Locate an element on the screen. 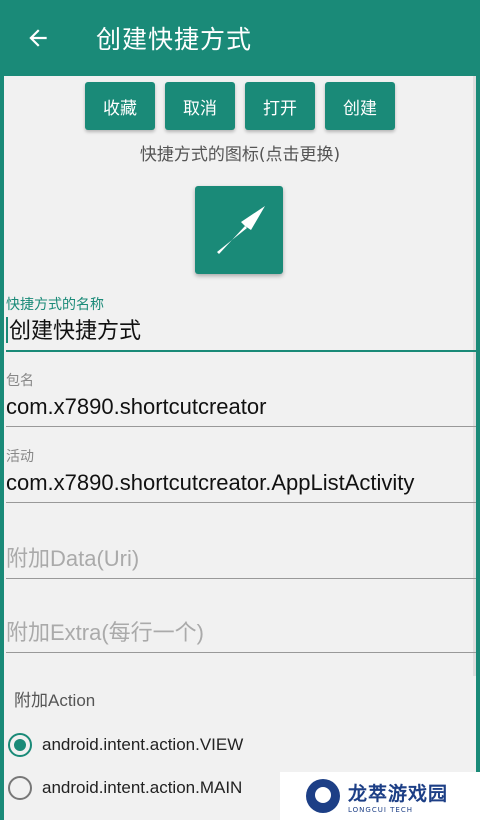 Image resolution: width=480 pixels, height=820 pixels. app-bar: 创建快捷方式 is located at coordinates (240, 38).